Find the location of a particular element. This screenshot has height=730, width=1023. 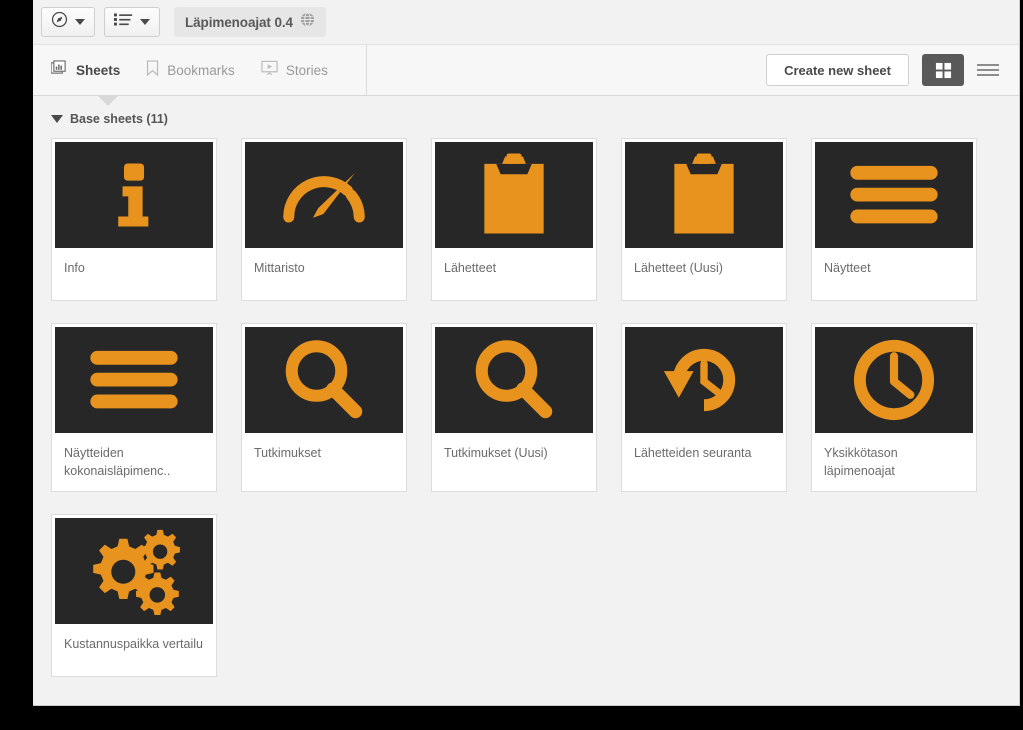

sheet-title: Mittaristo is located at coordinates (279, 268).